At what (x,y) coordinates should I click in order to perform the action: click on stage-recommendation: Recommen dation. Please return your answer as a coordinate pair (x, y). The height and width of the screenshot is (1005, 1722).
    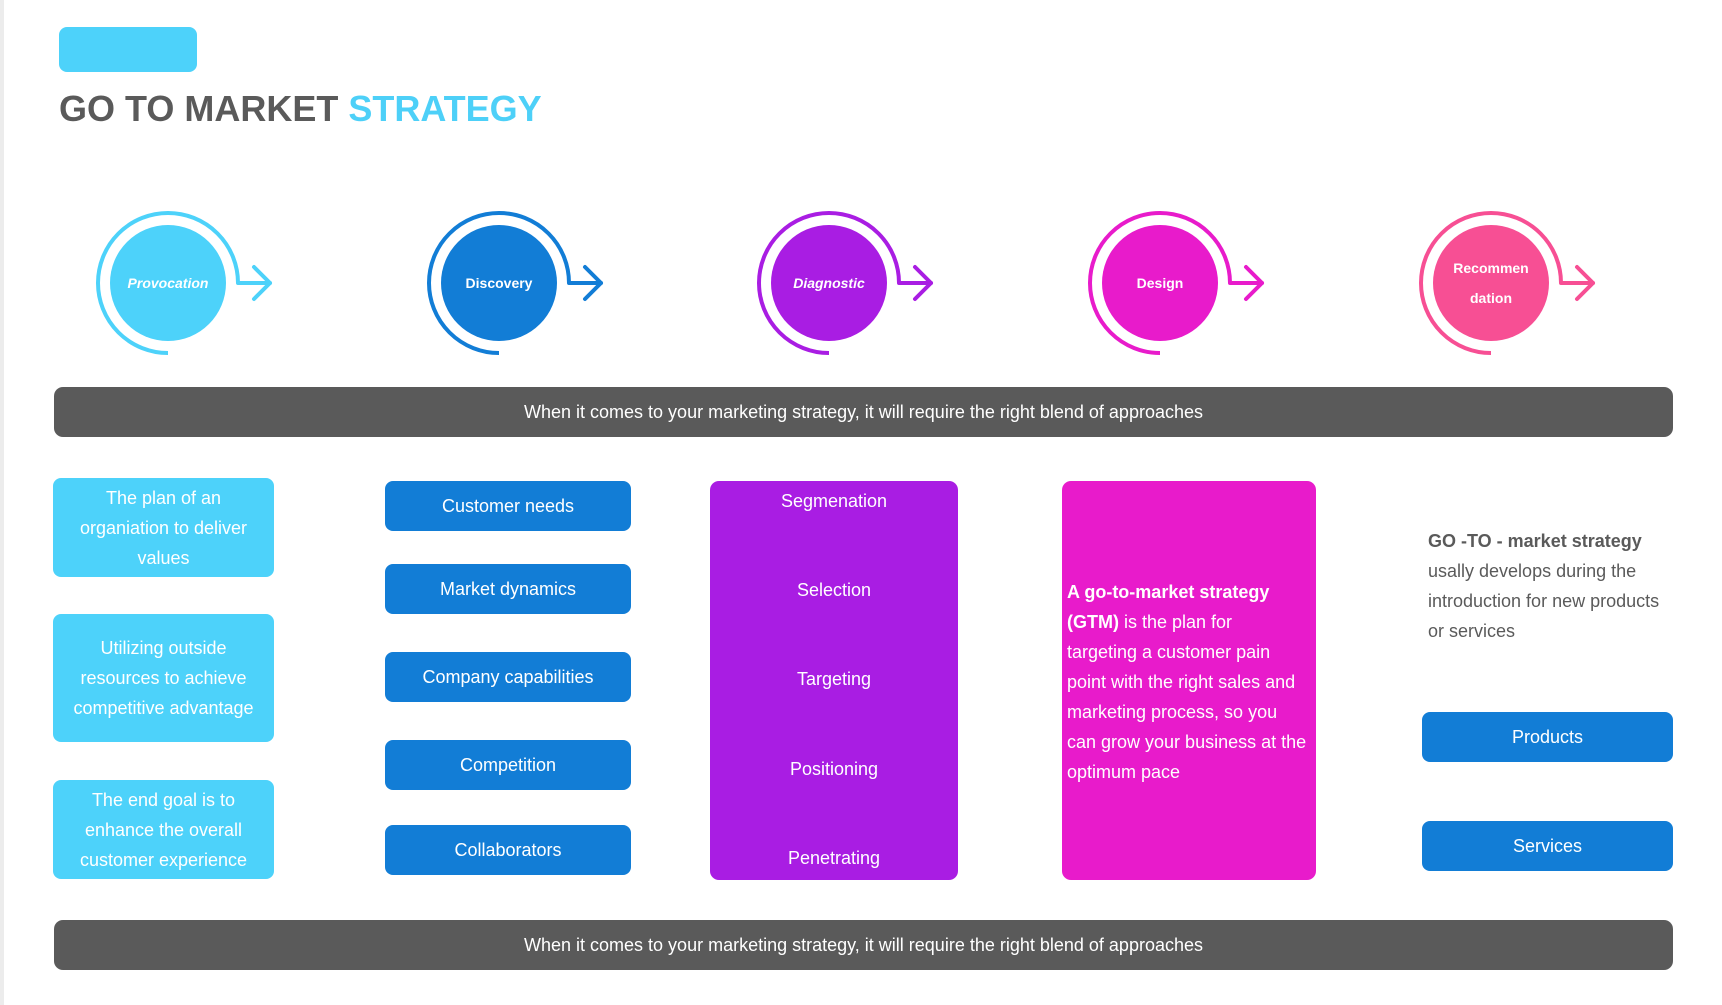
    Looking at the image, I should click on (1512, 286).